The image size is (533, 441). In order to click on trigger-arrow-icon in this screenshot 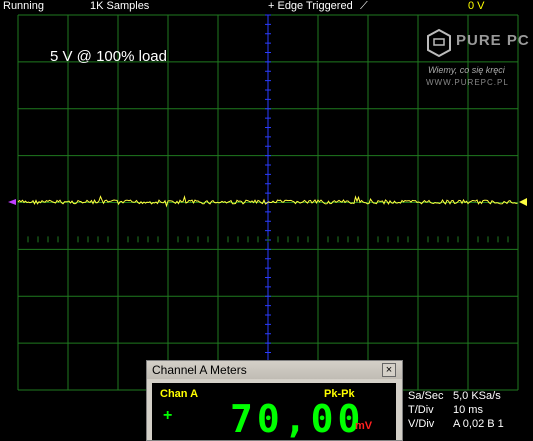, I will do `click(523, 202)`.